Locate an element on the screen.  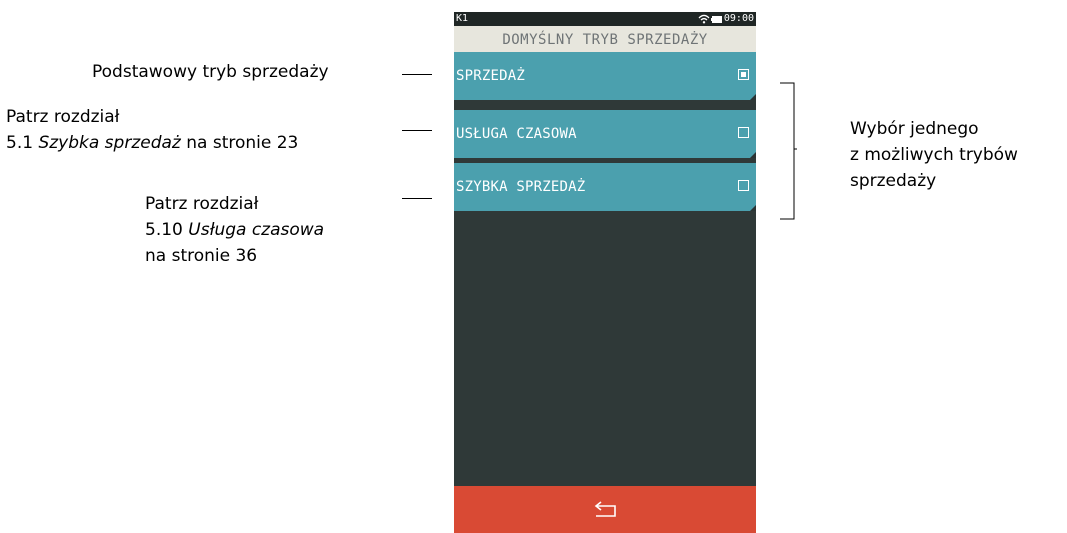
wifi-icon is located at coordinates (704, 19).